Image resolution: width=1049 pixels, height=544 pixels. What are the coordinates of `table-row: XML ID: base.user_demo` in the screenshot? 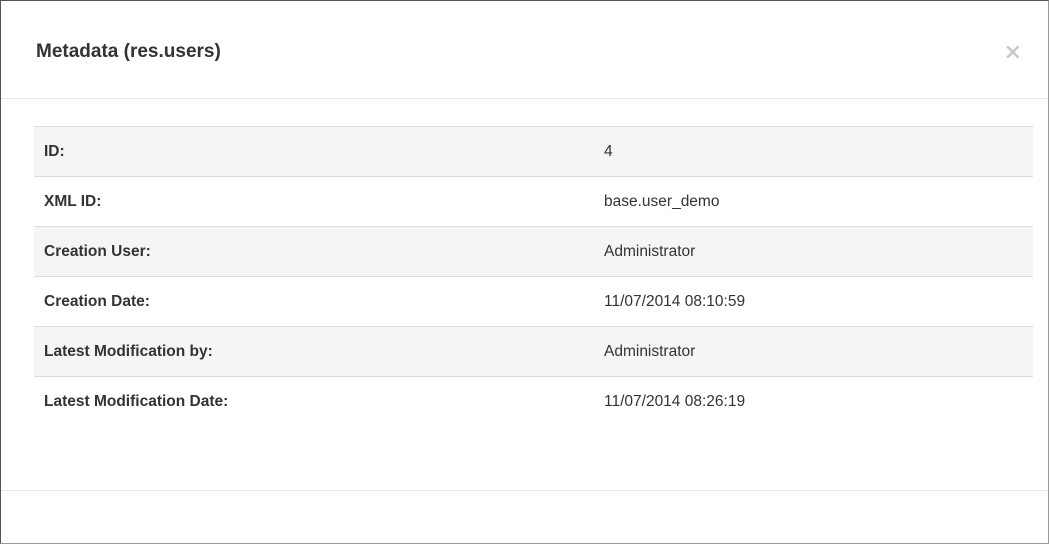 It's located at (533, 201).